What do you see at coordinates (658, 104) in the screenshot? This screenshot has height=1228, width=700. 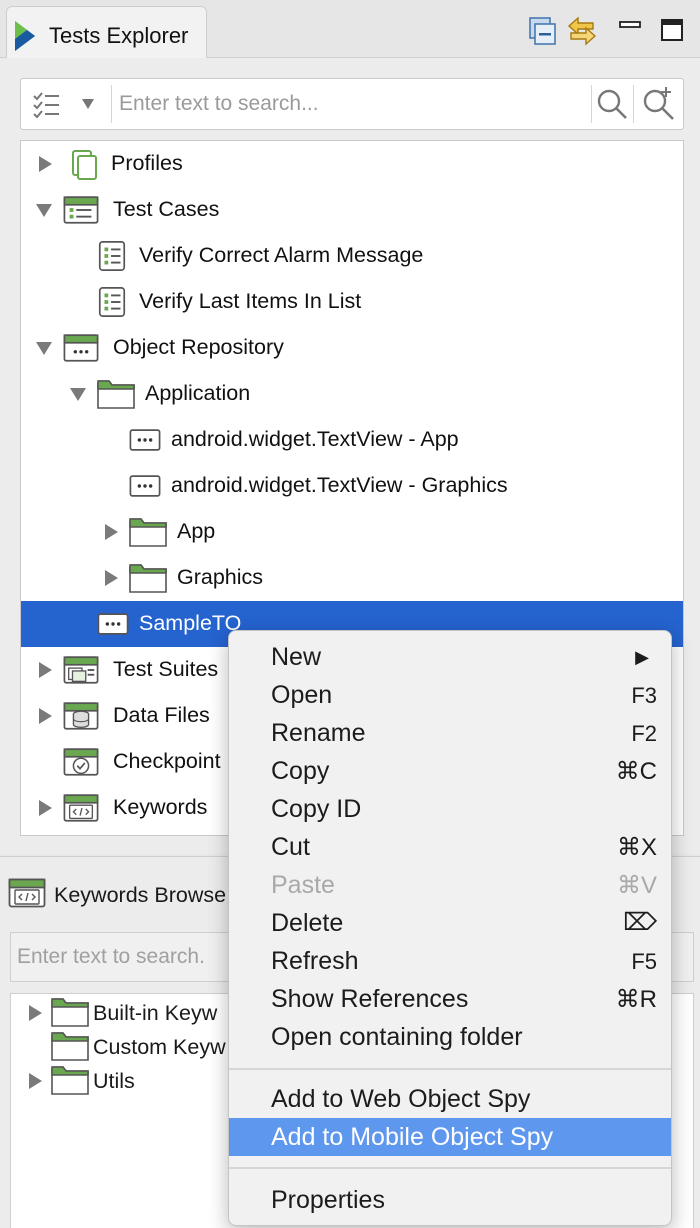 I see `advanced-search-icon` at bounding box center [658, 104].